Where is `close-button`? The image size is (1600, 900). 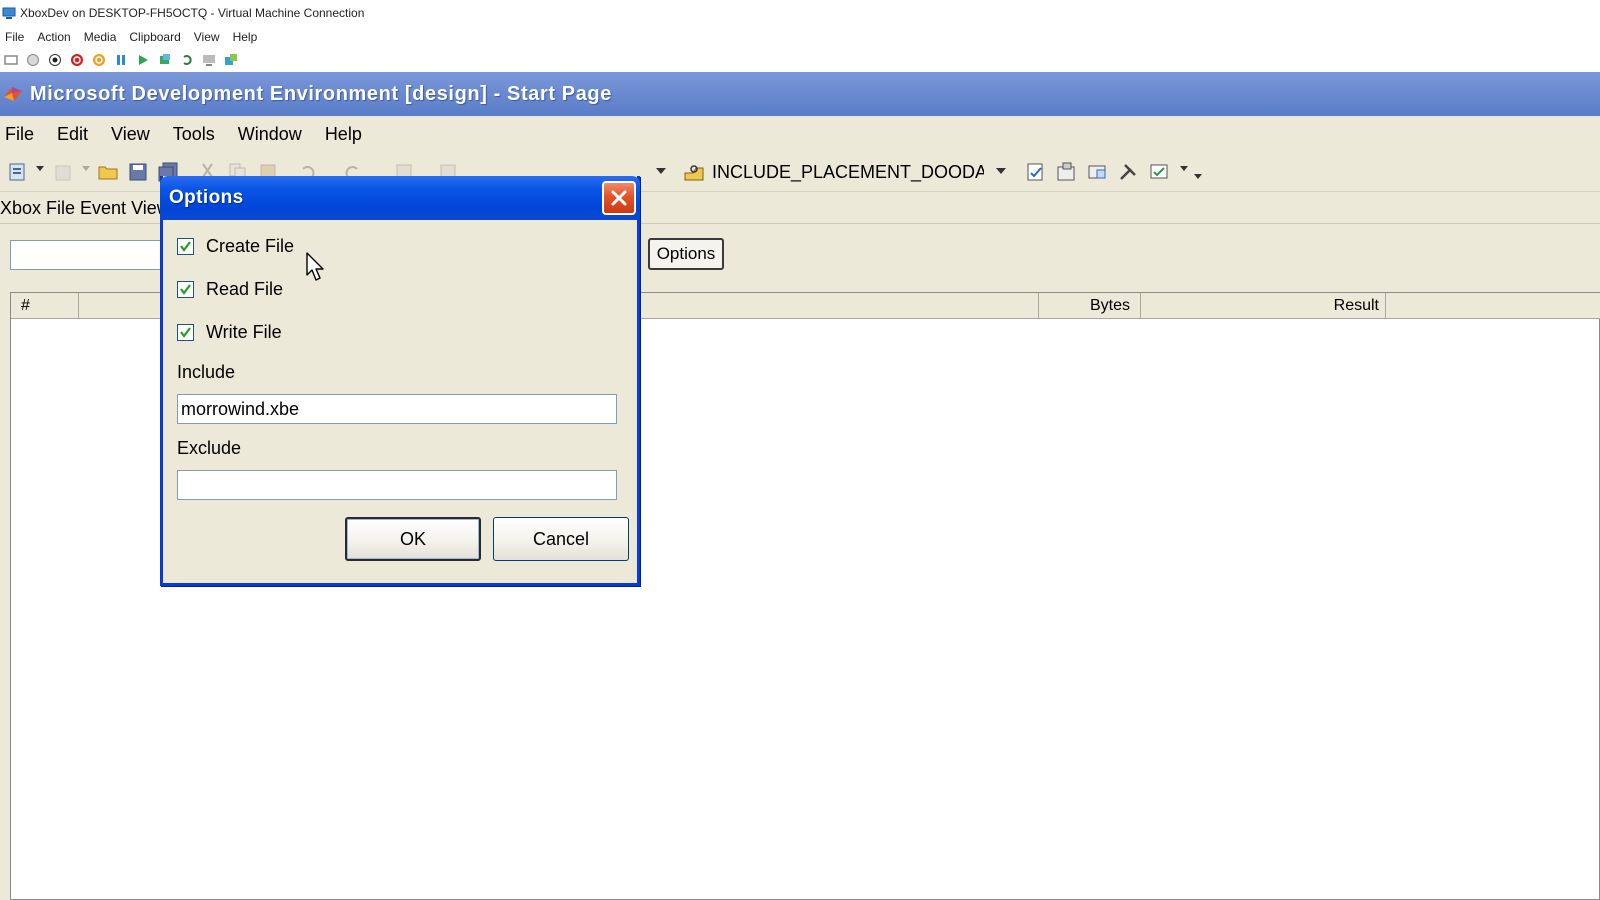
close-button is located at coordinates (619, 198).